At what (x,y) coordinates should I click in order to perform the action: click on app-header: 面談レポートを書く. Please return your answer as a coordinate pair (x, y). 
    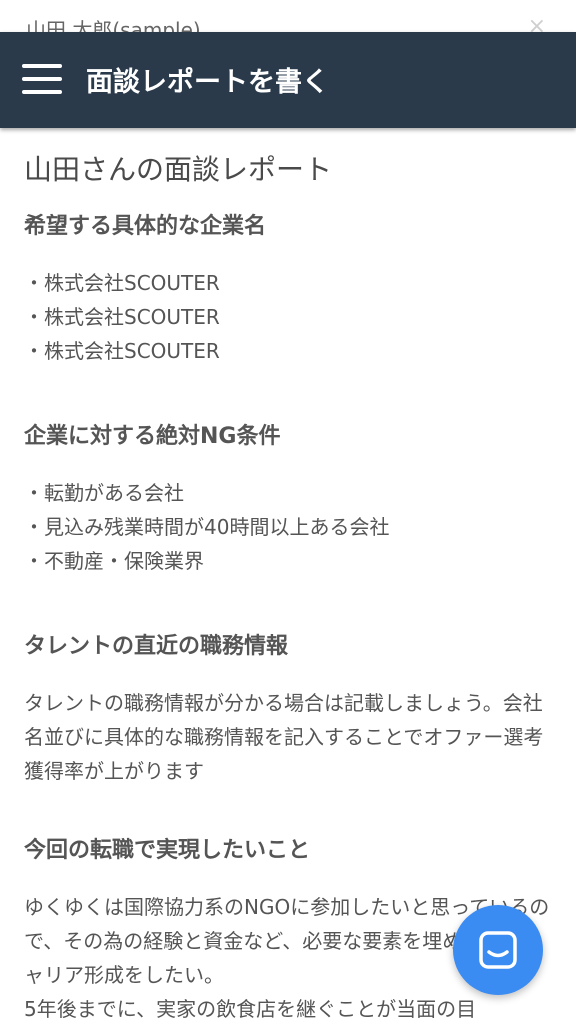
    Looking at the image, I should click on (288, 80).